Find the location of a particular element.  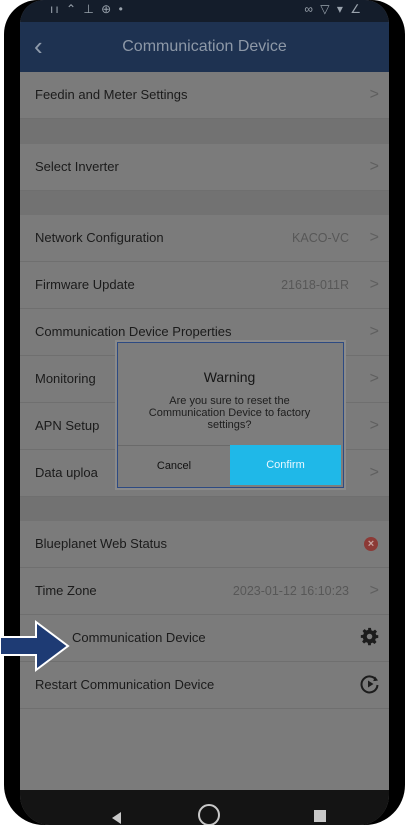

page-title: Communication Device is located at coordinates (204, 46).